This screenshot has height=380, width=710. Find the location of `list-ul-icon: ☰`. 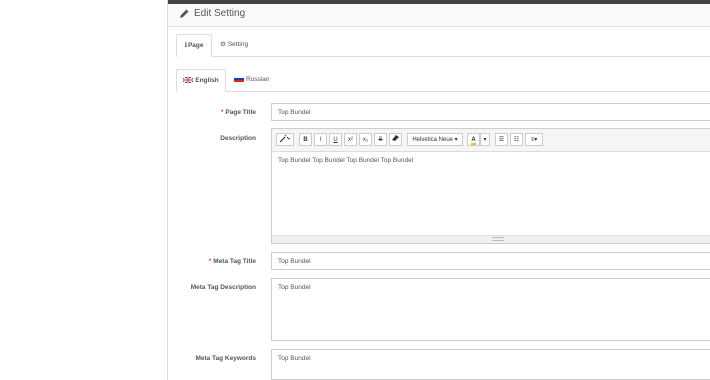

list-ul-icon: ☰ is located at coordinates (501, 140).